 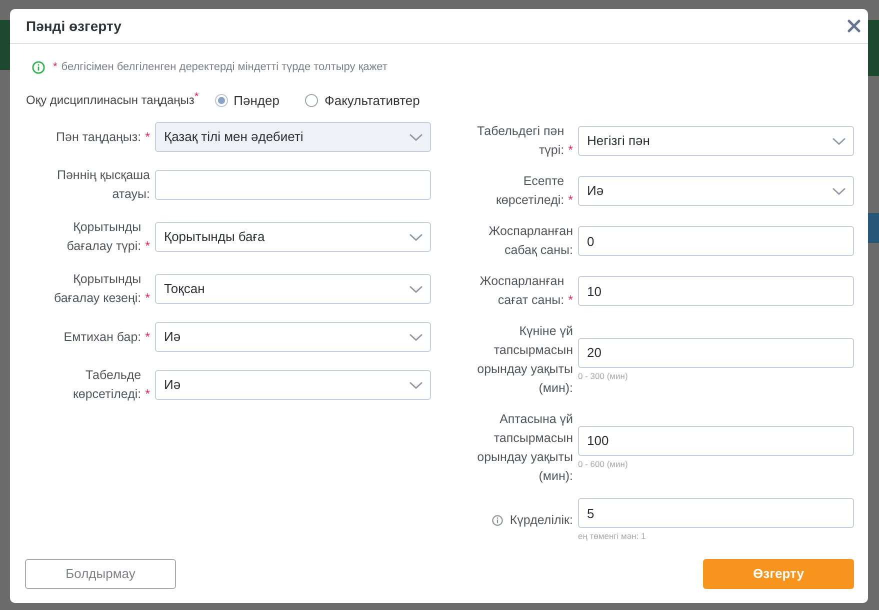 What do you see at coordinates (103, 185) in the screenshot?
I see `field-label: Пәннің қысқаша атауы:` at bounding box center [103, 185].